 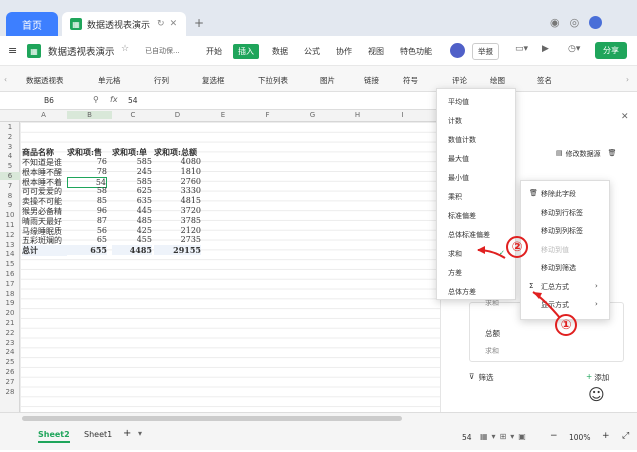 I want to click on sheet-tab-sheet1: Sheet1, so click(x=98, y=434).